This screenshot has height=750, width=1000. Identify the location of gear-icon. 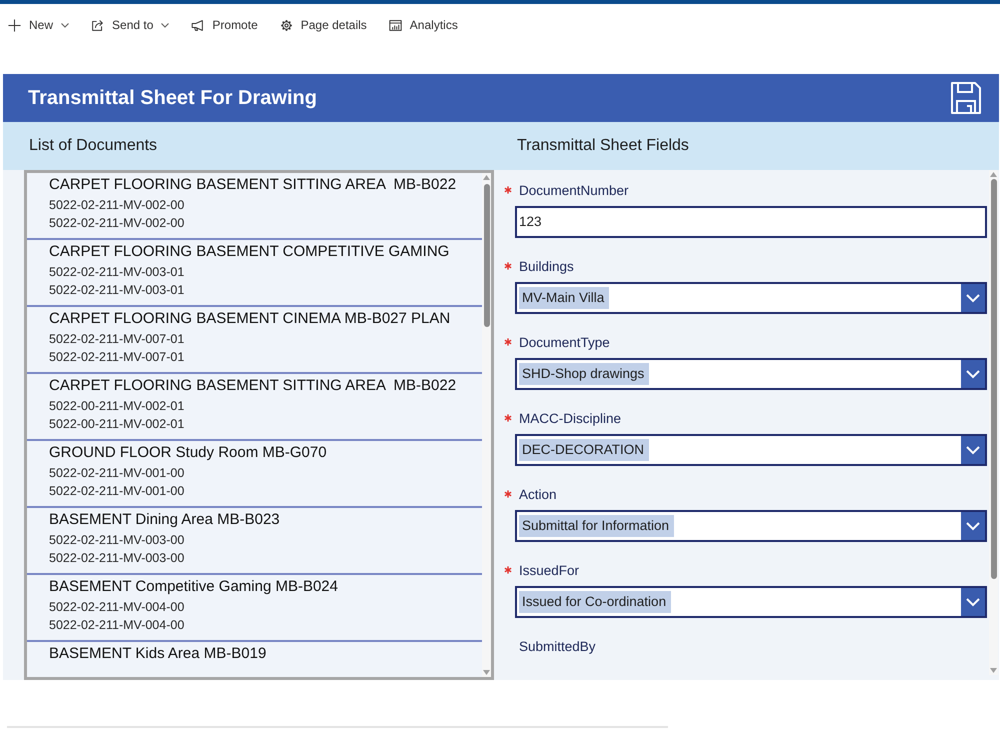
(286, 25).